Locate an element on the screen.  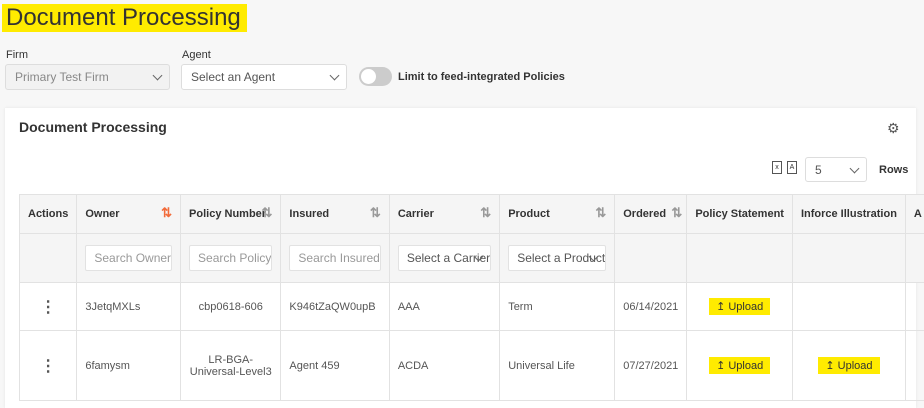
agent-select: Select an Agent is located at coordinates (264, 77).